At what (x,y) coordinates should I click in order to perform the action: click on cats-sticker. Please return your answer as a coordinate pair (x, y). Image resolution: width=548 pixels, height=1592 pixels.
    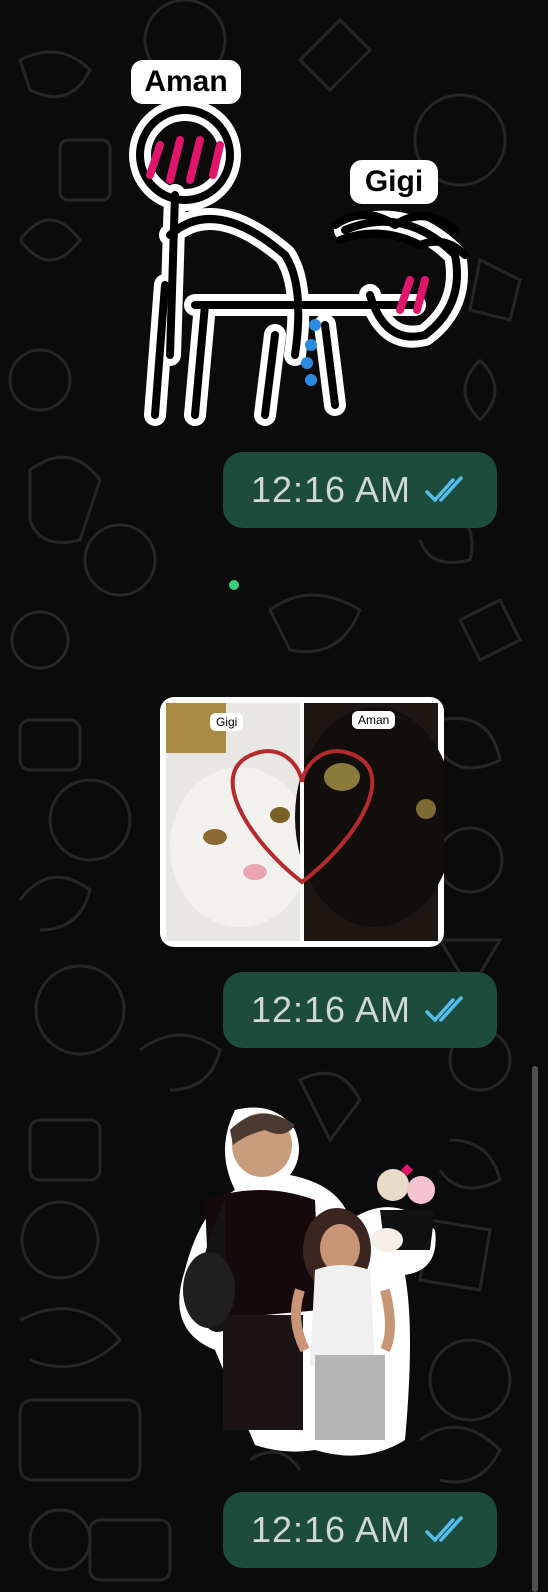
    Looking at the image, I should click on (302, 822).